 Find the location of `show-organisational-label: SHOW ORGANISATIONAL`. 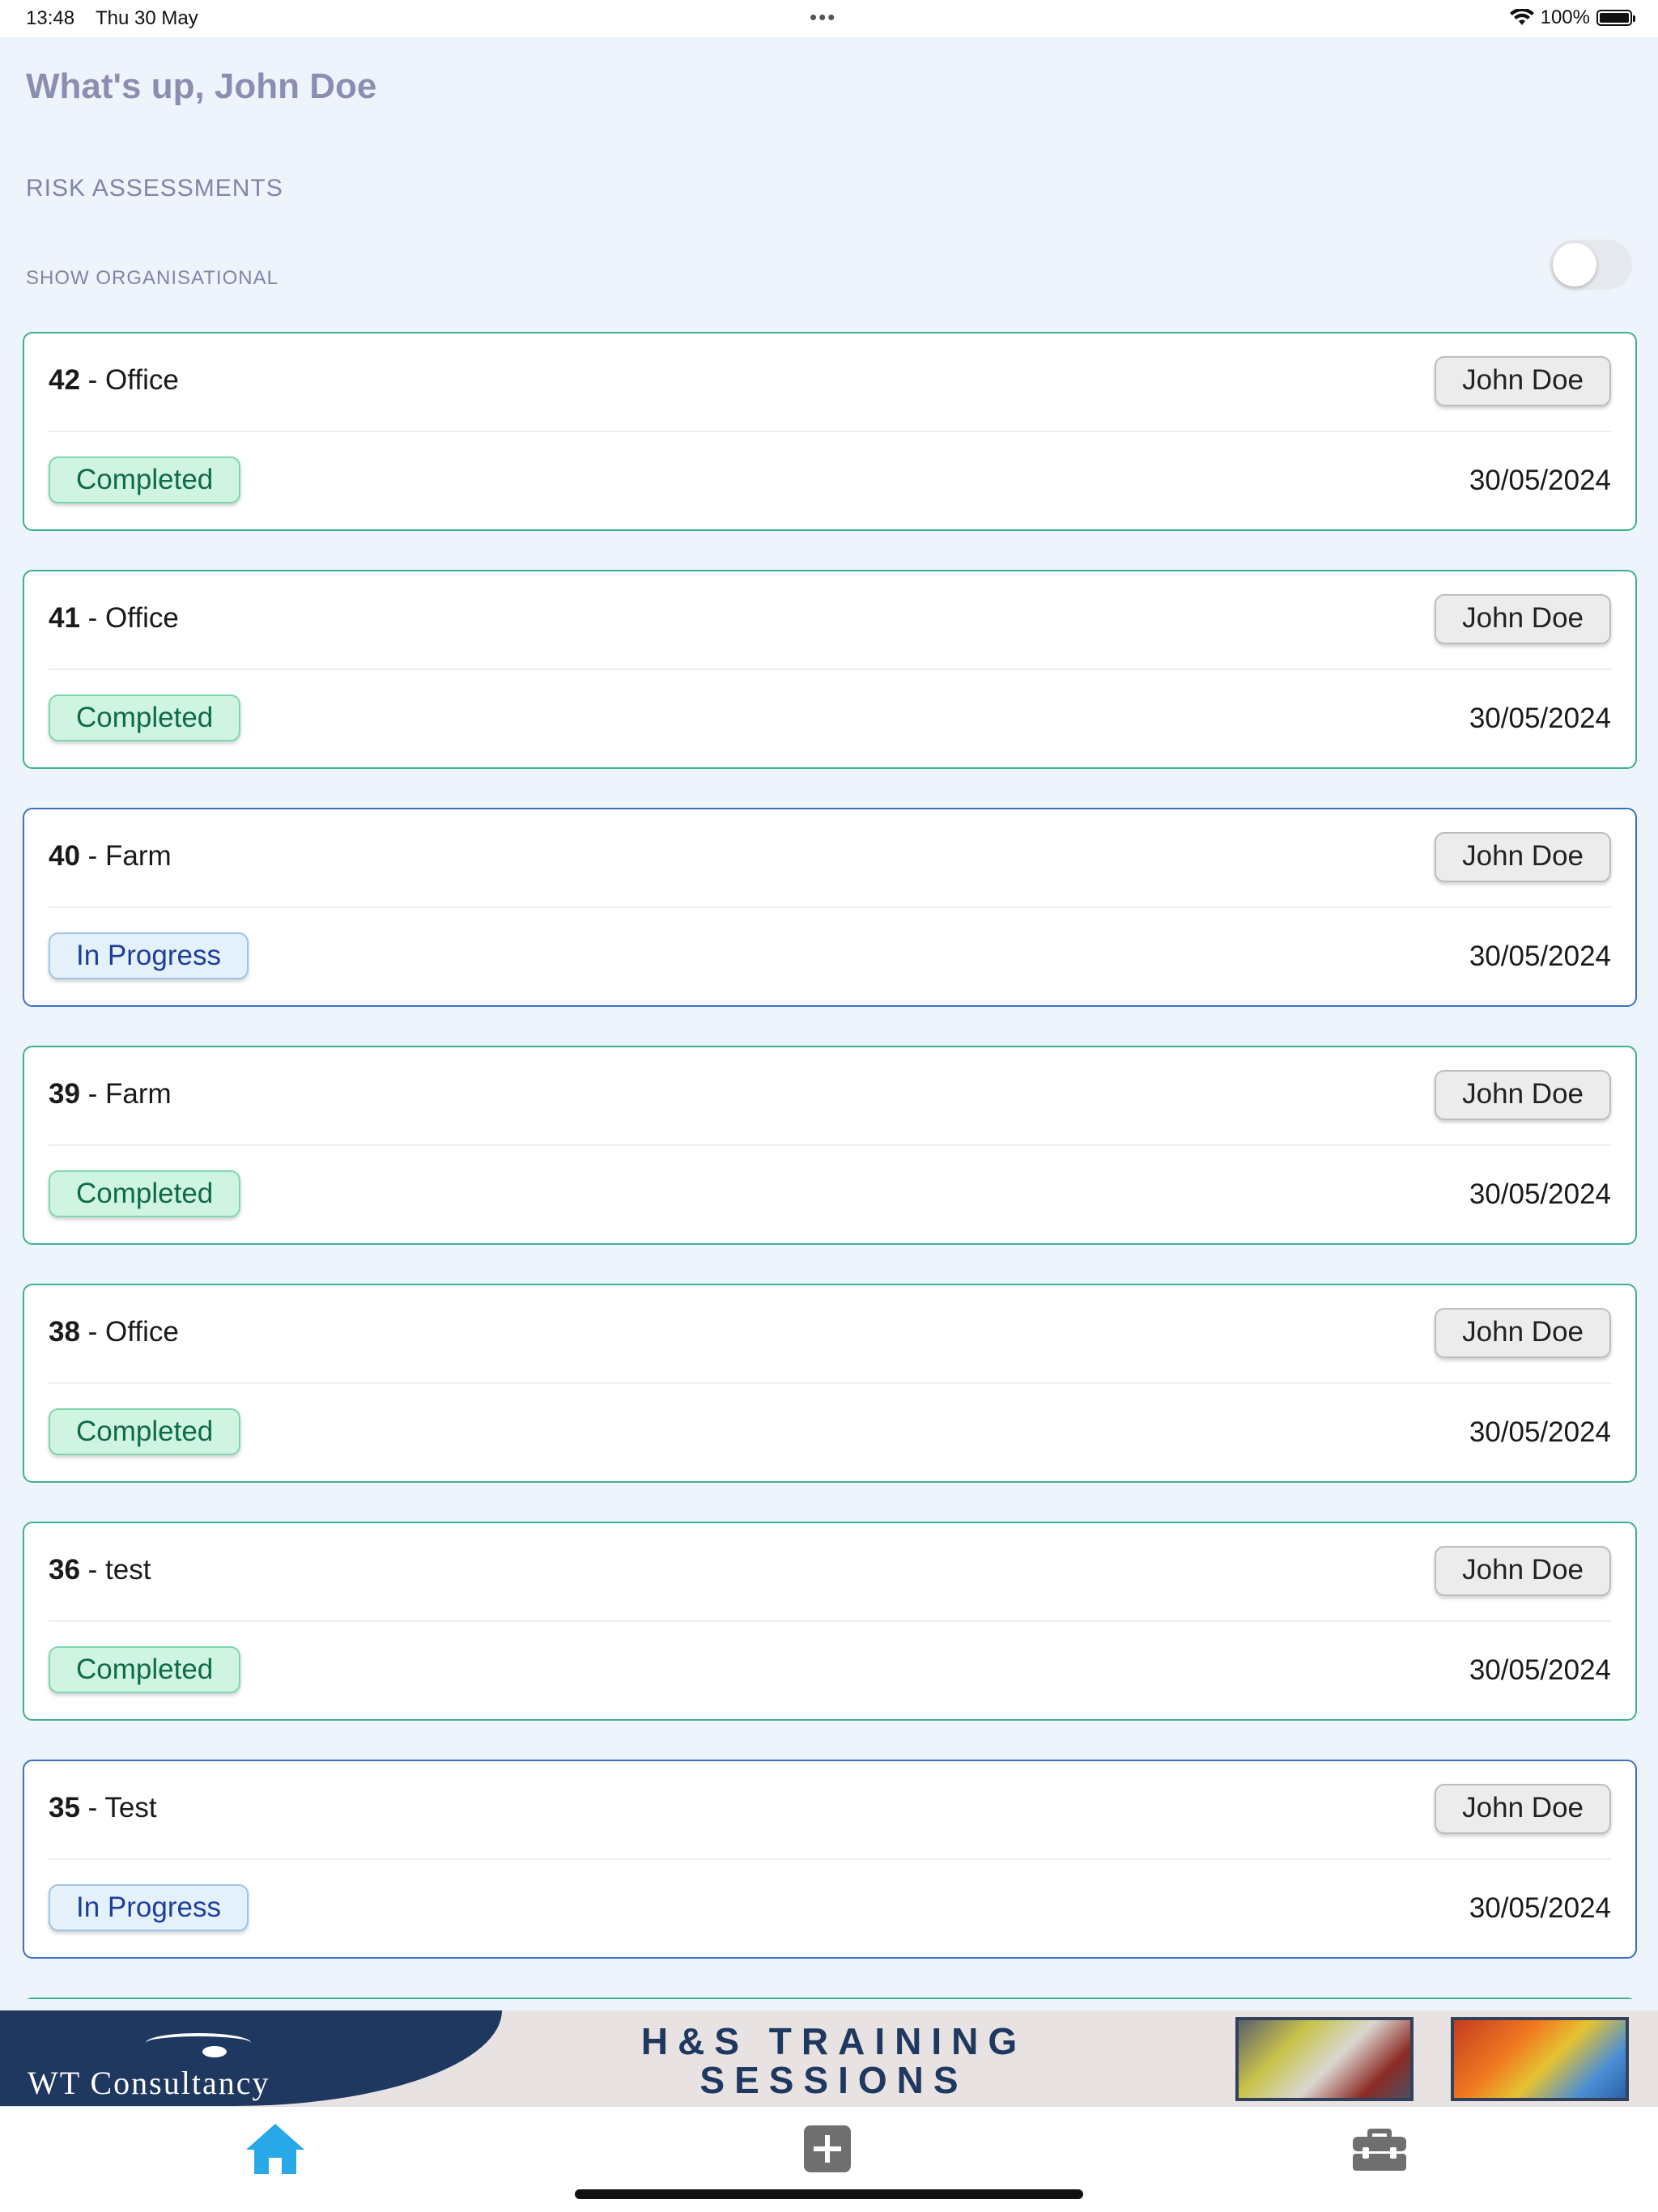

show-organisational-label: SHOW ORGANISATIONAL is located at coordinates (152, 278).